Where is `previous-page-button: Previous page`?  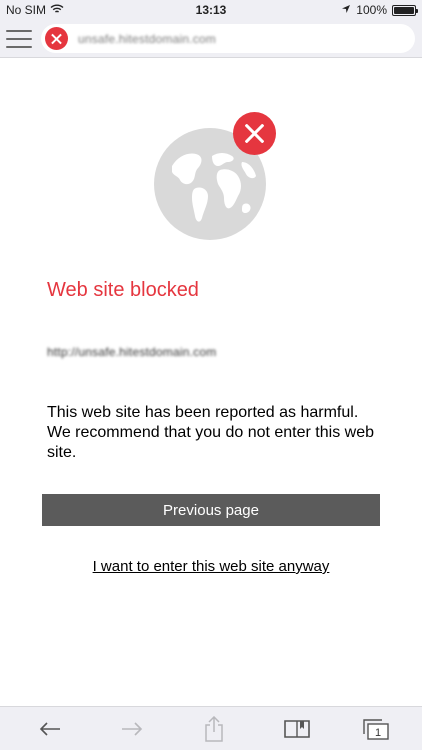
previous-page-button: Previous page is located at coordinates (211, 510).